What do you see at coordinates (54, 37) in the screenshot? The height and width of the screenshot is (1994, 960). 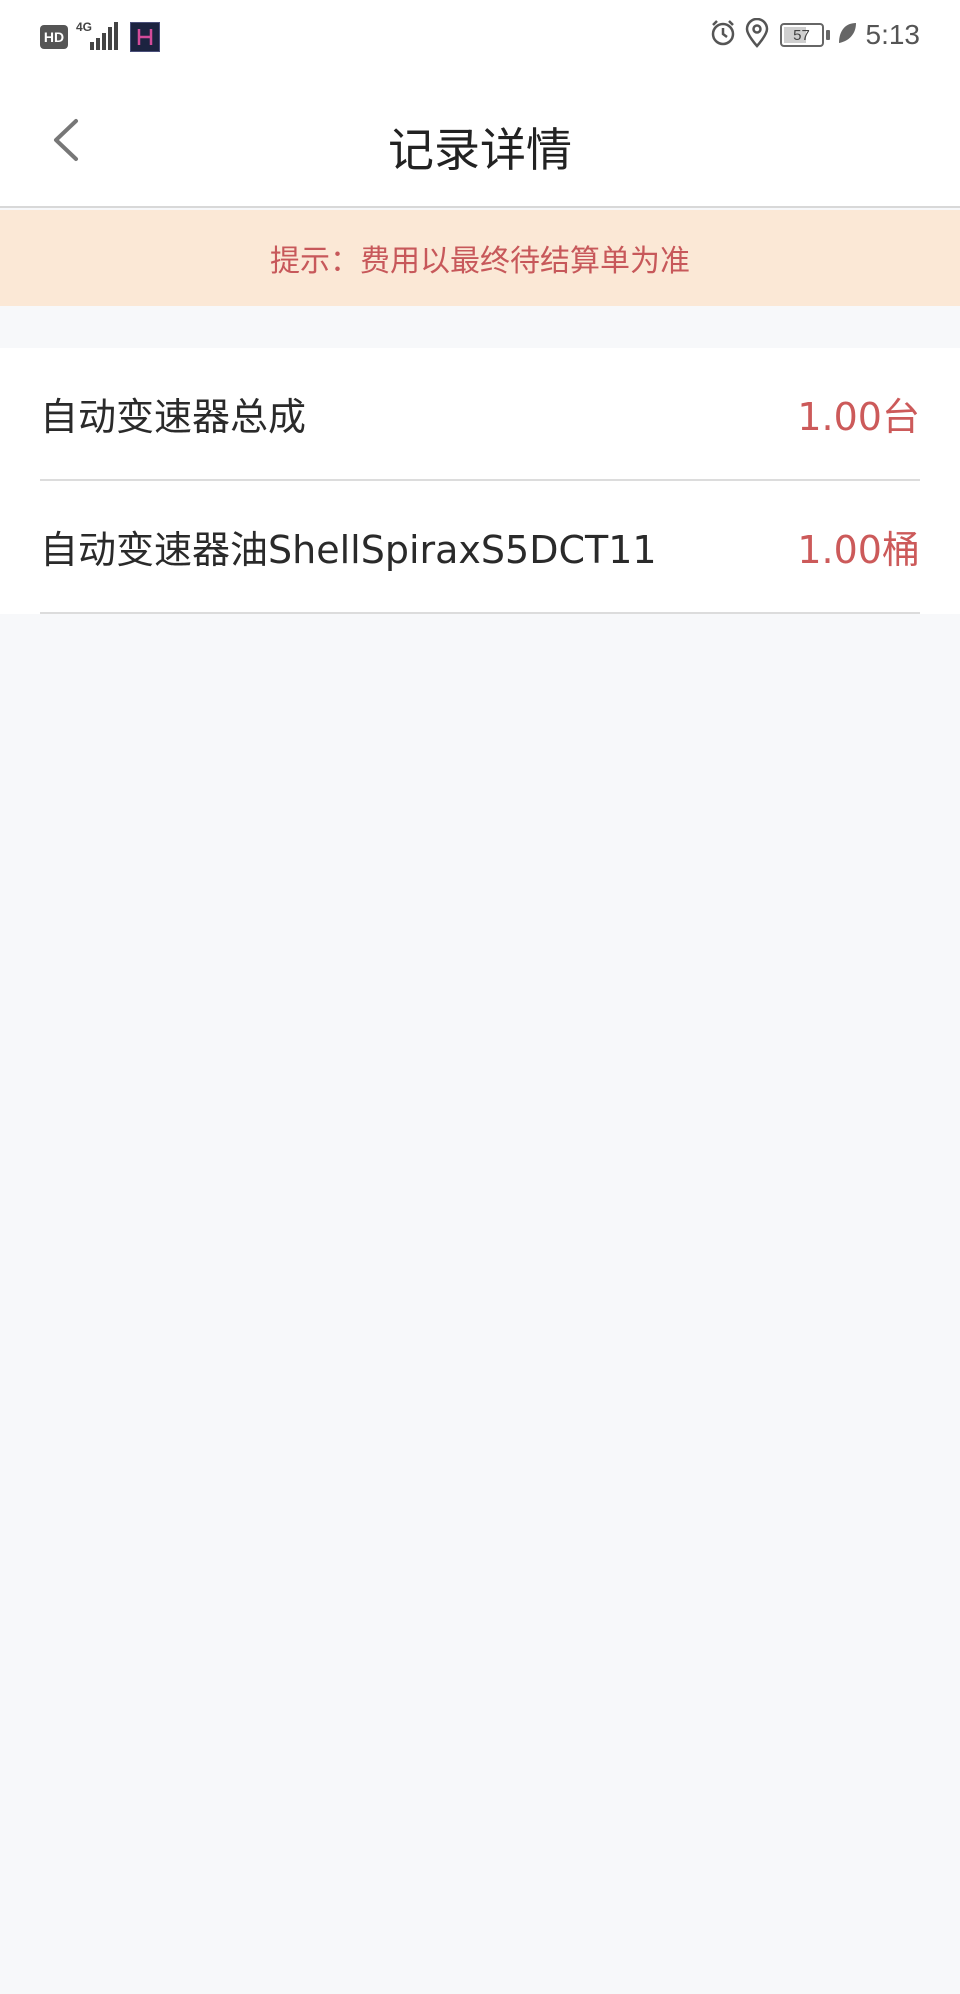 I see `hd-icon: HD` at bounding box center [54, 37].